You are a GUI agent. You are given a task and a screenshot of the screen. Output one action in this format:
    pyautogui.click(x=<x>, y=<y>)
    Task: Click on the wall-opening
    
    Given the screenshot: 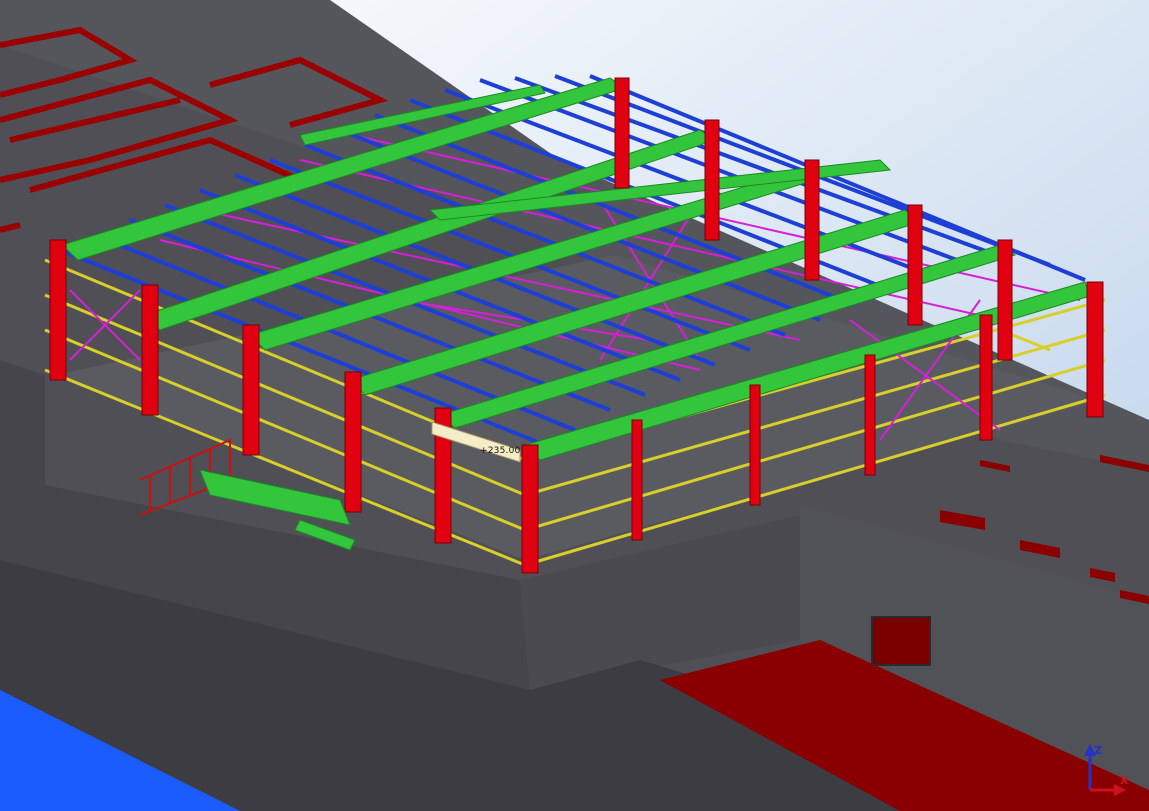 What is the action you would take?
    pyautogui.click(x=901, y=641)
    